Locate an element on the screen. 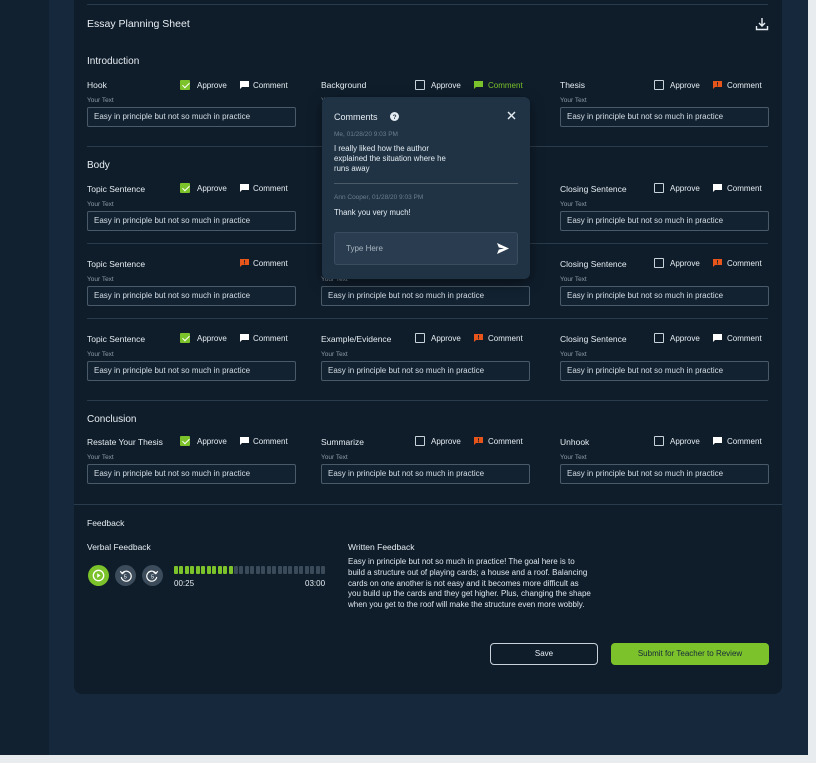  comment-text: Thank you very much! is located at coordinates (372, 212).